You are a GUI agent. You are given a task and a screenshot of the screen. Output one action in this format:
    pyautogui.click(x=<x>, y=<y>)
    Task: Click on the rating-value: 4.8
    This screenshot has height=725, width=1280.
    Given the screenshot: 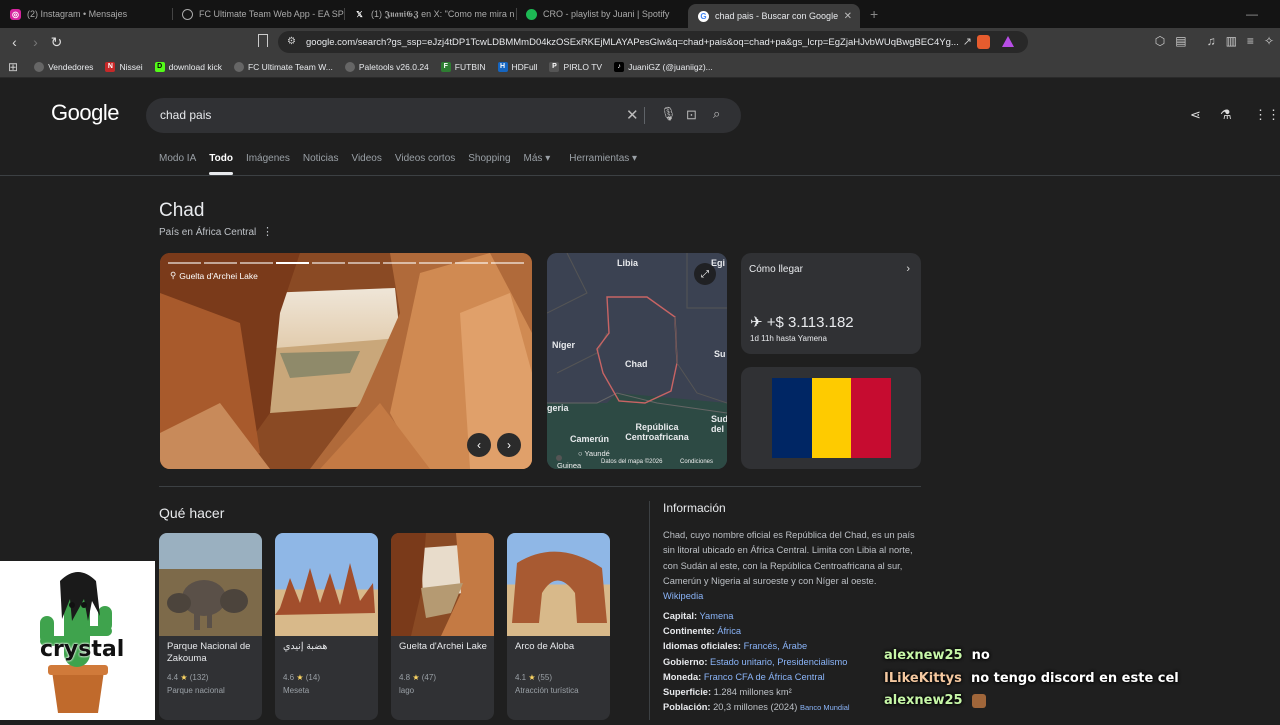 What is the action you would take?
    pyautogui.click(x=405, y=677)
    